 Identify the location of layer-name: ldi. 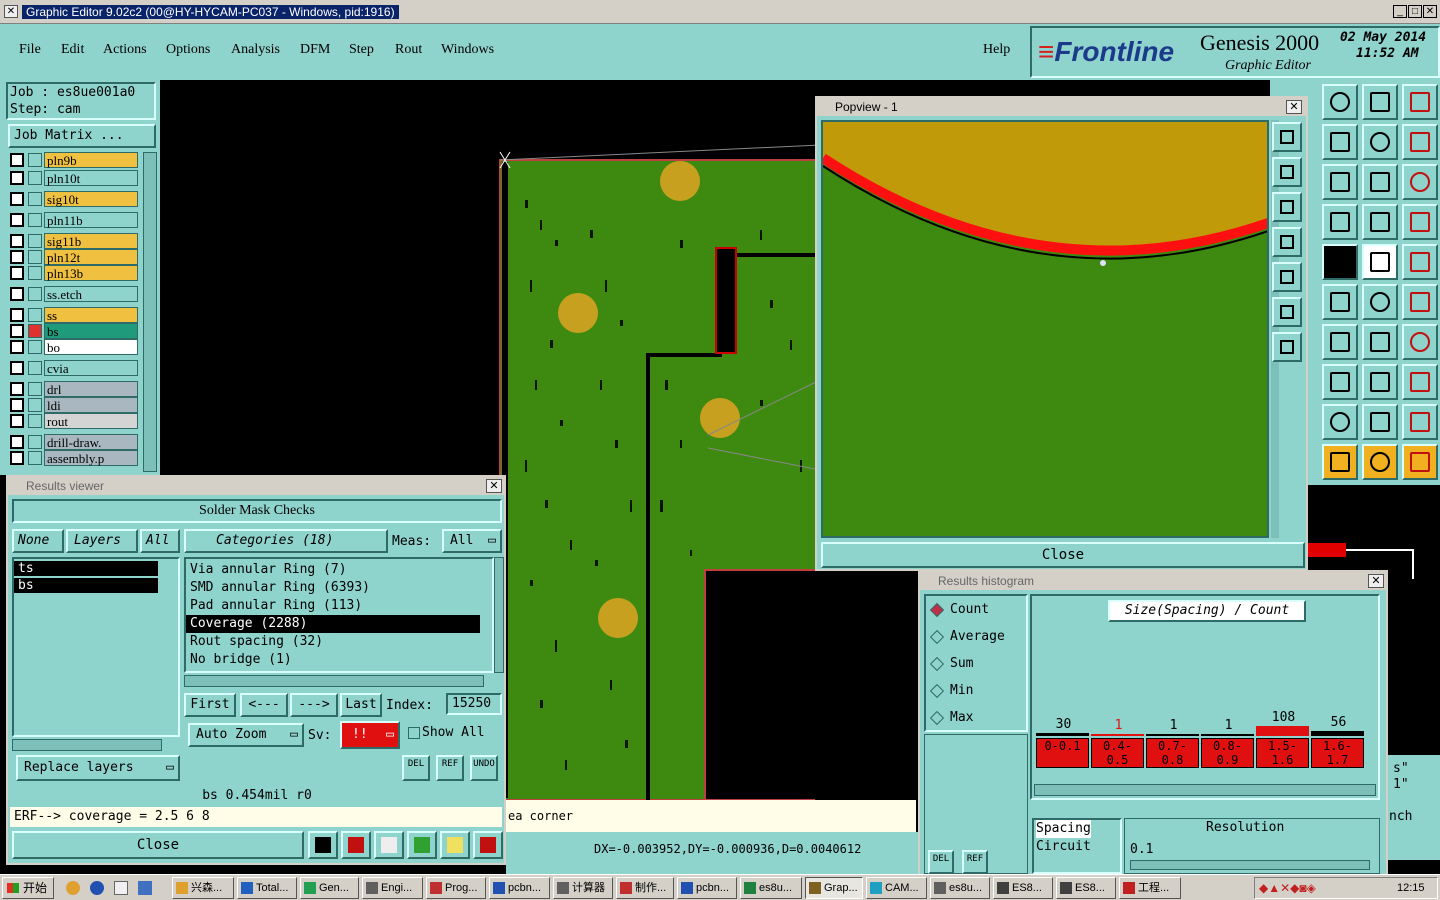
(91, 405).